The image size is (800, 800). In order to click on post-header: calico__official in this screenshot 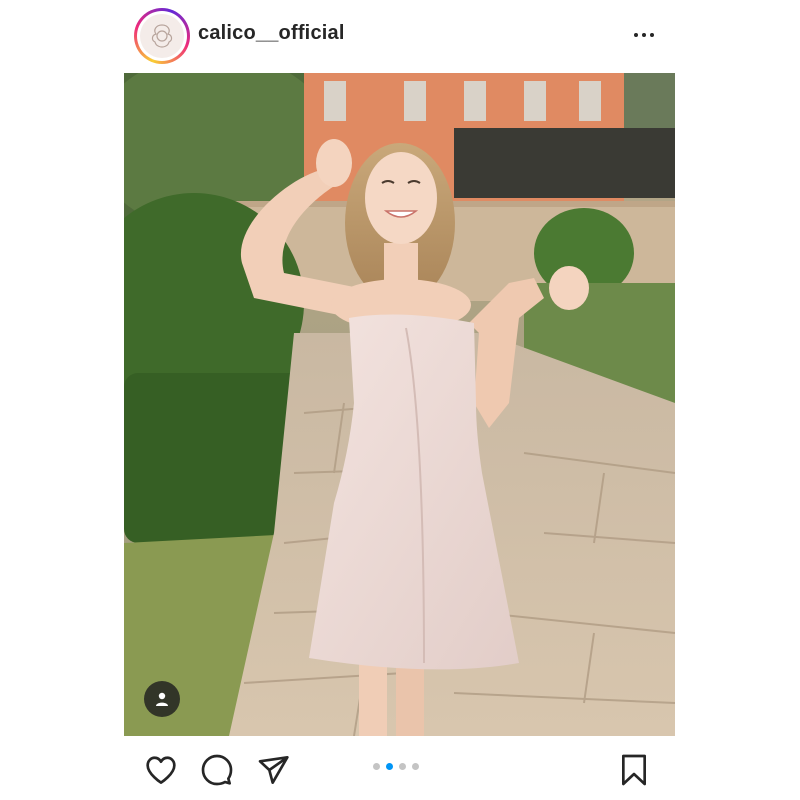, I will do `click(400, 36)`.